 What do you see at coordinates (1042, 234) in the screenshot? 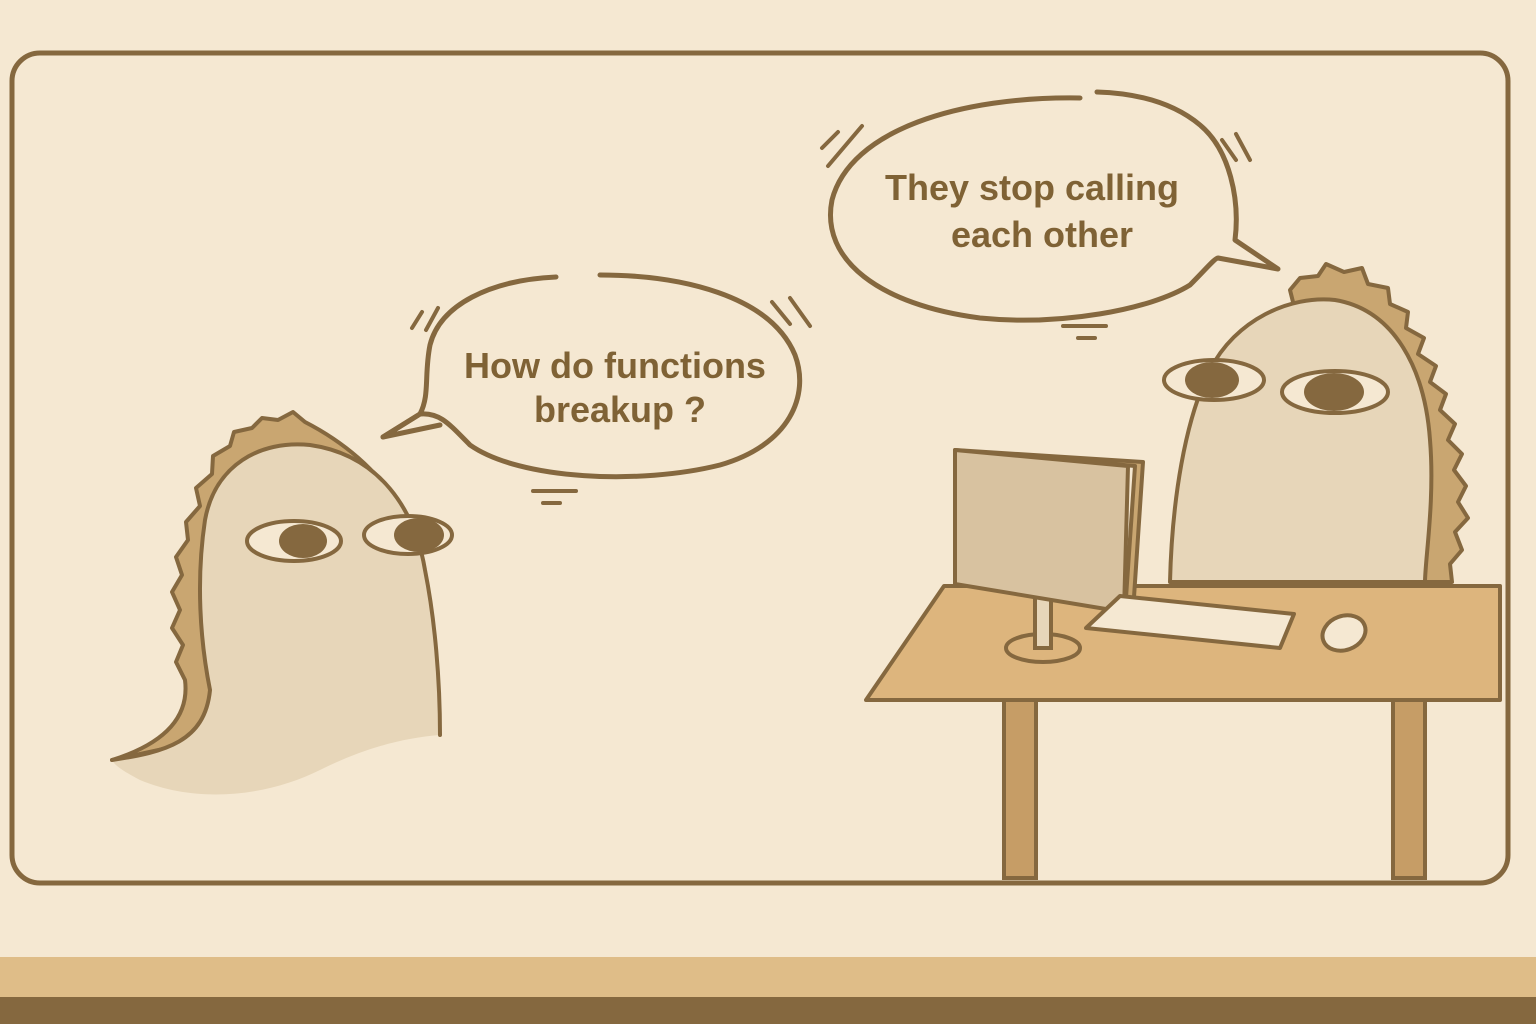
I see `right-bubble-line2: each other` at bounding box center [1042, 234].